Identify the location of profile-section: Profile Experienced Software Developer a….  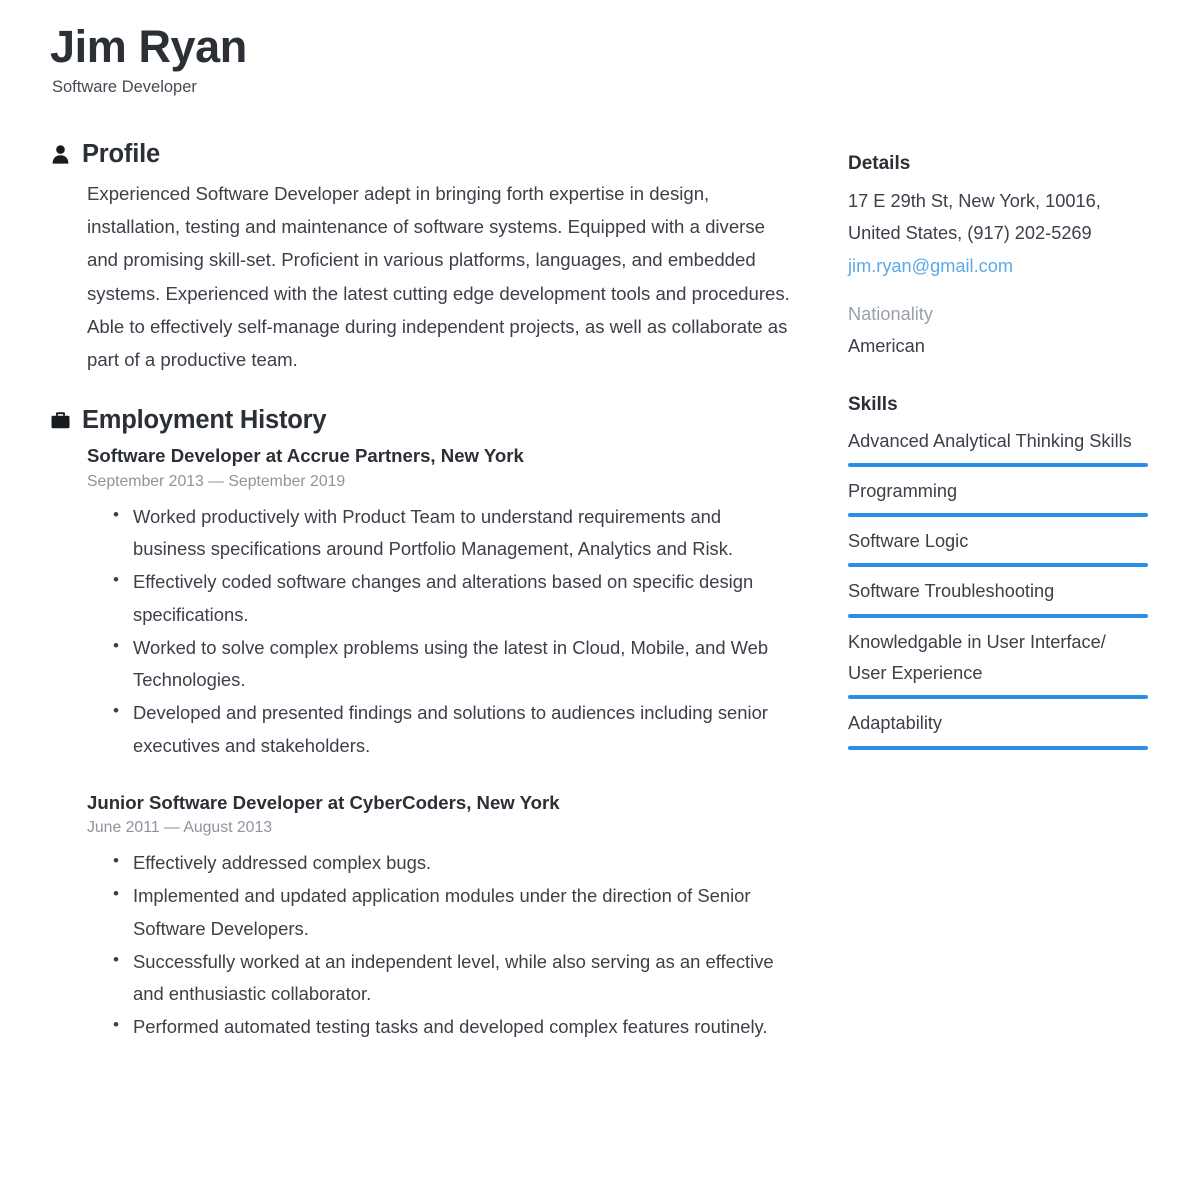
(424, 258).